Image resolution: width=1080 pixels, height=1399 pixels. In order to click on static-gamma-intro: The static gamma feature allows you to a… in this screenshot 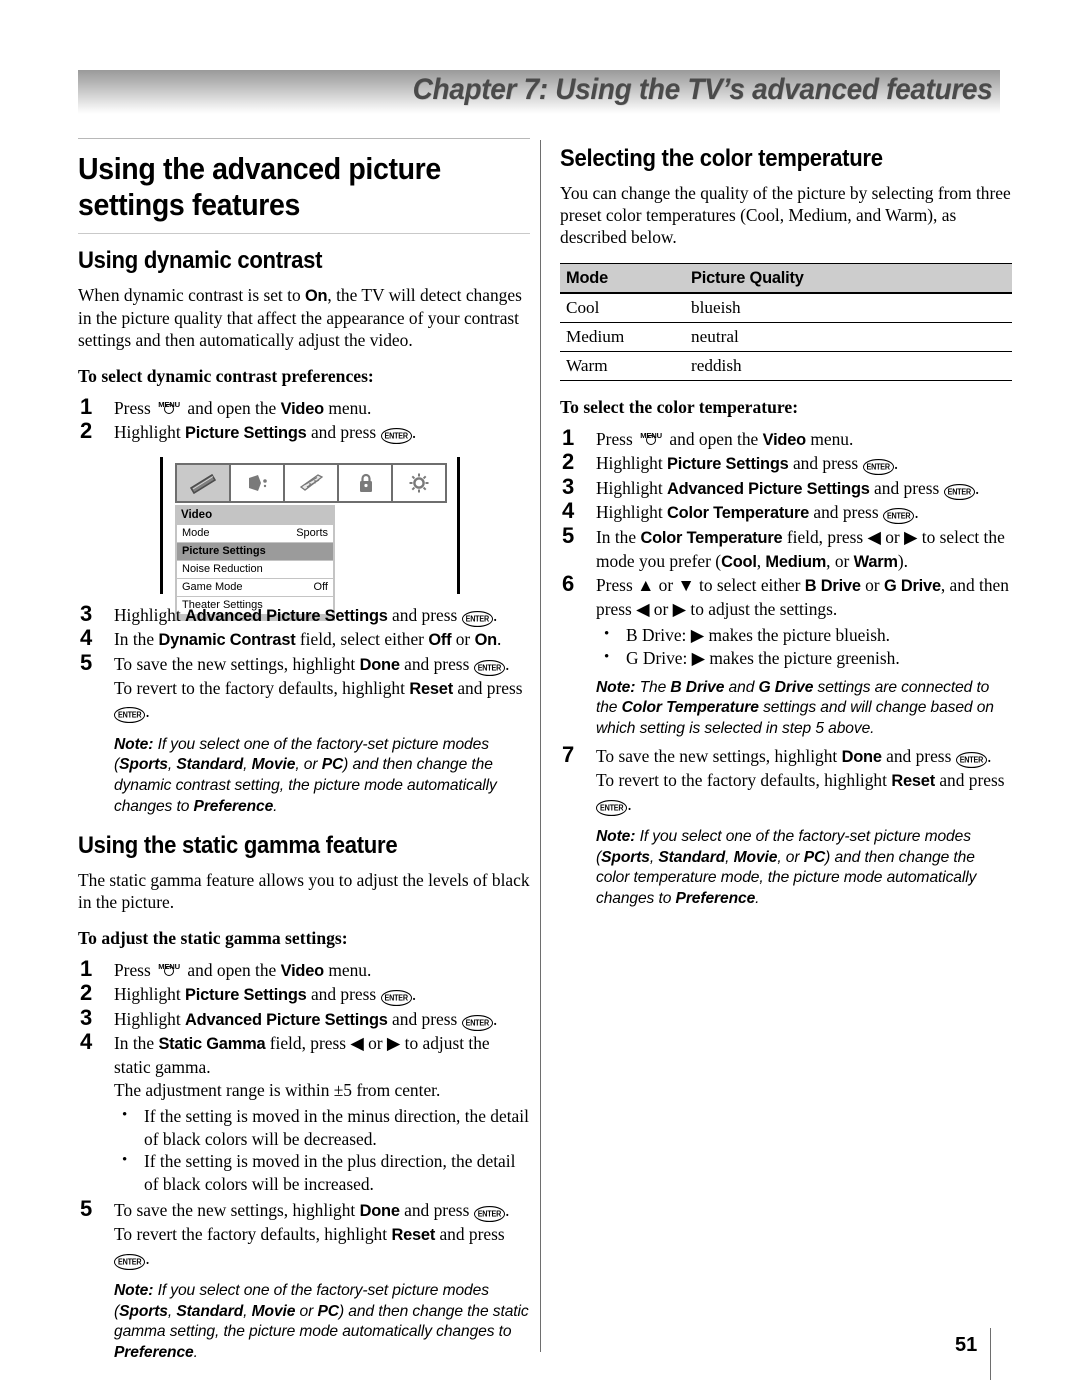, I will do `click(304, 891)`.